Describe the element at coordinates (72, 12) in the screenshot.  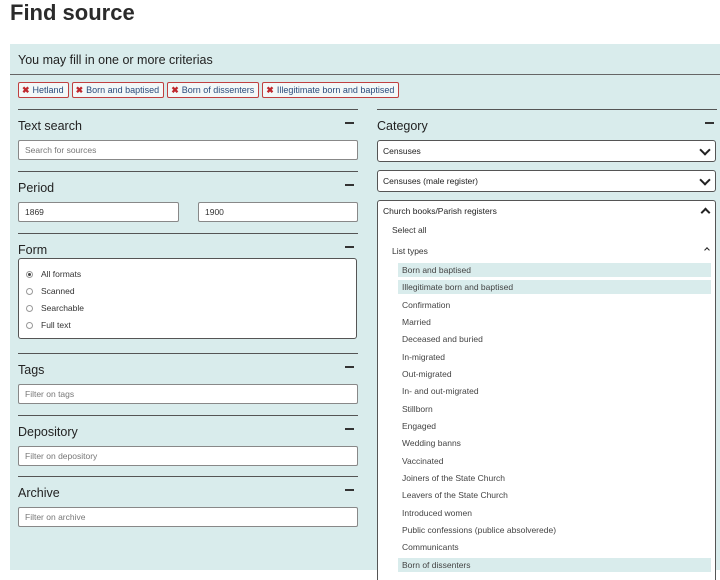
I see `page-title: Find source` at that location.